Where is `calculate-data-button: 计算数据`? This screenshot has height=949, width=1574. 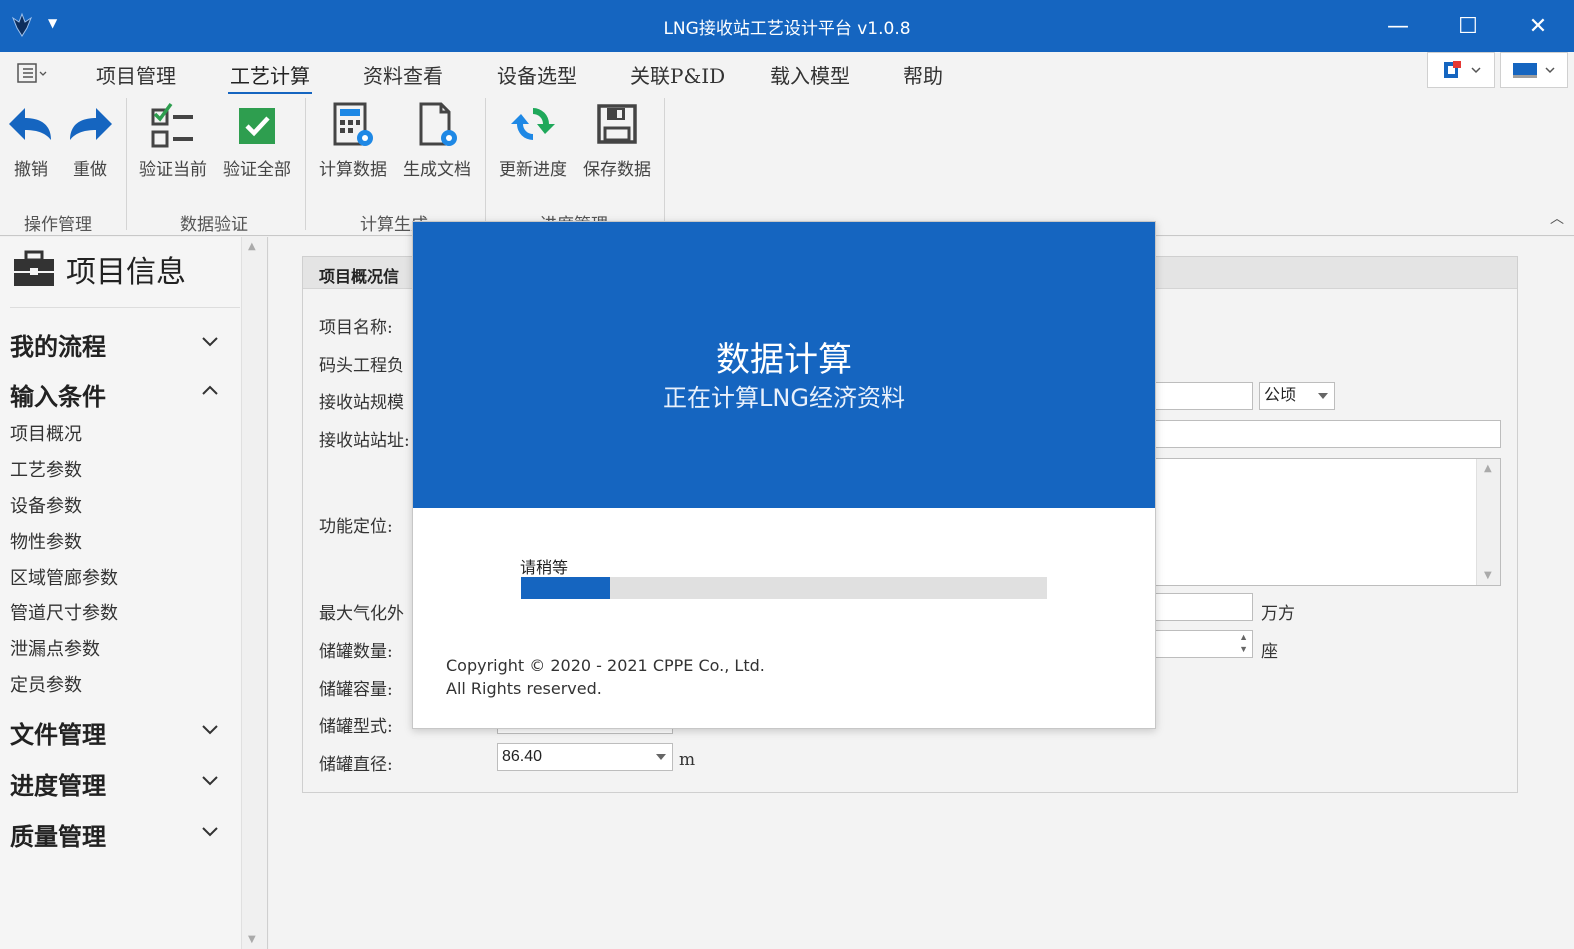
calculate-data-button: 计算数据 is located at coordinates (353, 140).